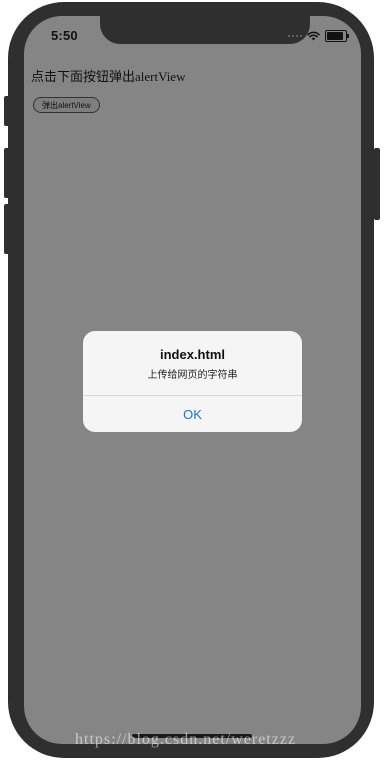 The height and width of the screenshot is (762, 385). I want to click on status-icons, so click(318, 36).